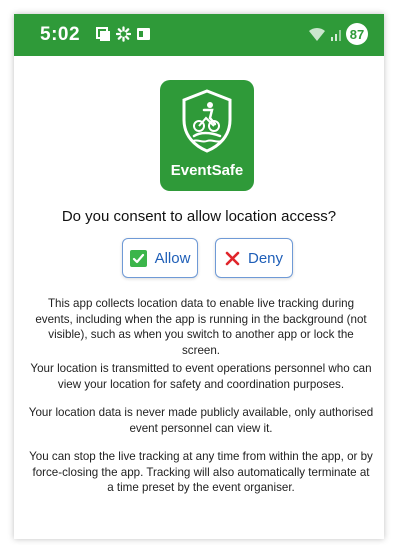 The width and height of the screenshot is (398, 545). I want to click on signal-icon, so click(336, 35).